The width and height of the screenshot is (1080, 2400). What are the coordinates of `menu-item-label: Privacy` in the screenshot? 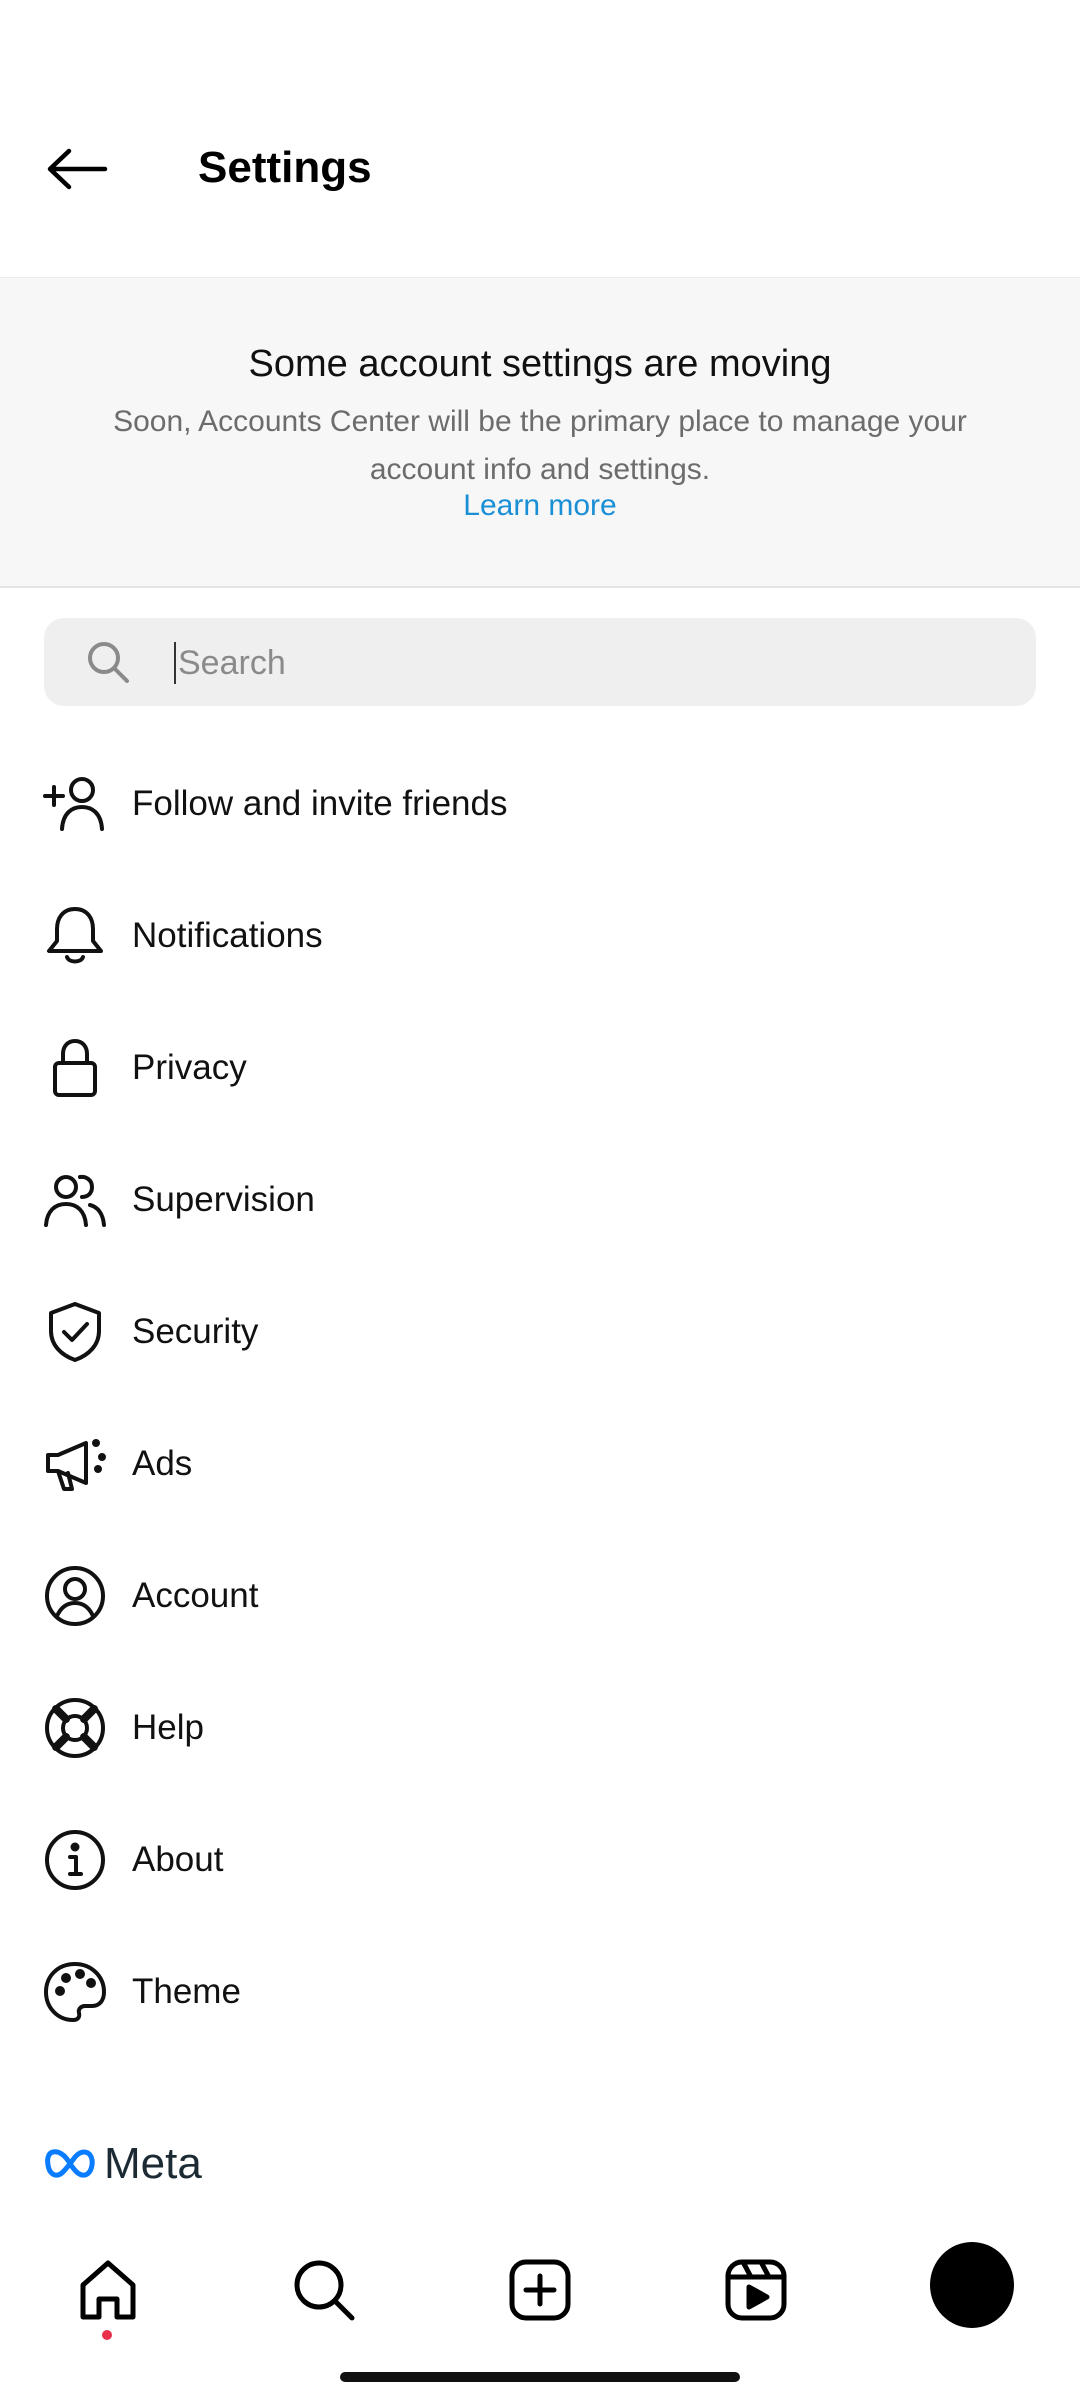 It's located at (189, 1067).